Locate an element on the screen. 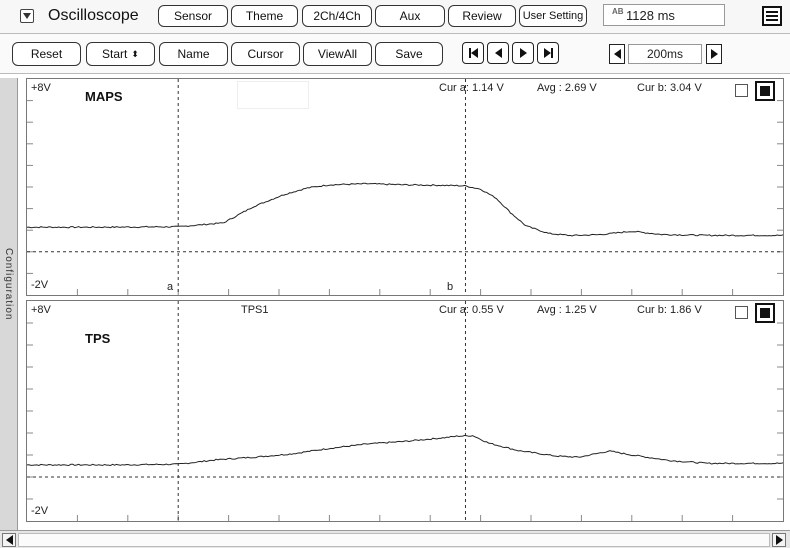 Image resolution: width=790 pixels, height=548 pixels. blank-label-area is located at coordinates (273, 95).